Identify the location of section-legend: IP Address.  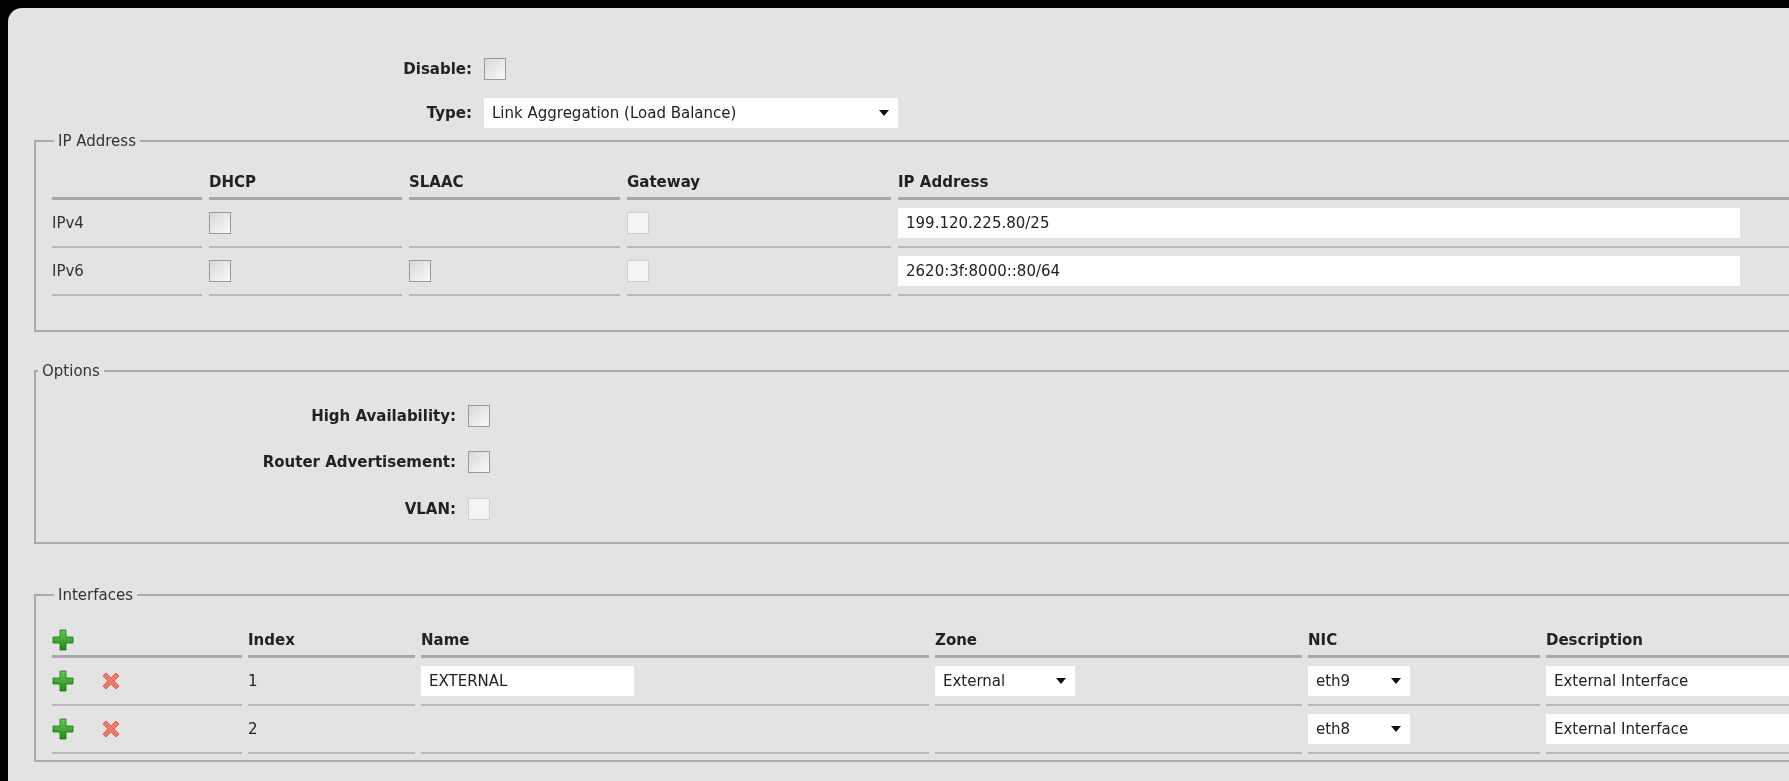
(97, 141).